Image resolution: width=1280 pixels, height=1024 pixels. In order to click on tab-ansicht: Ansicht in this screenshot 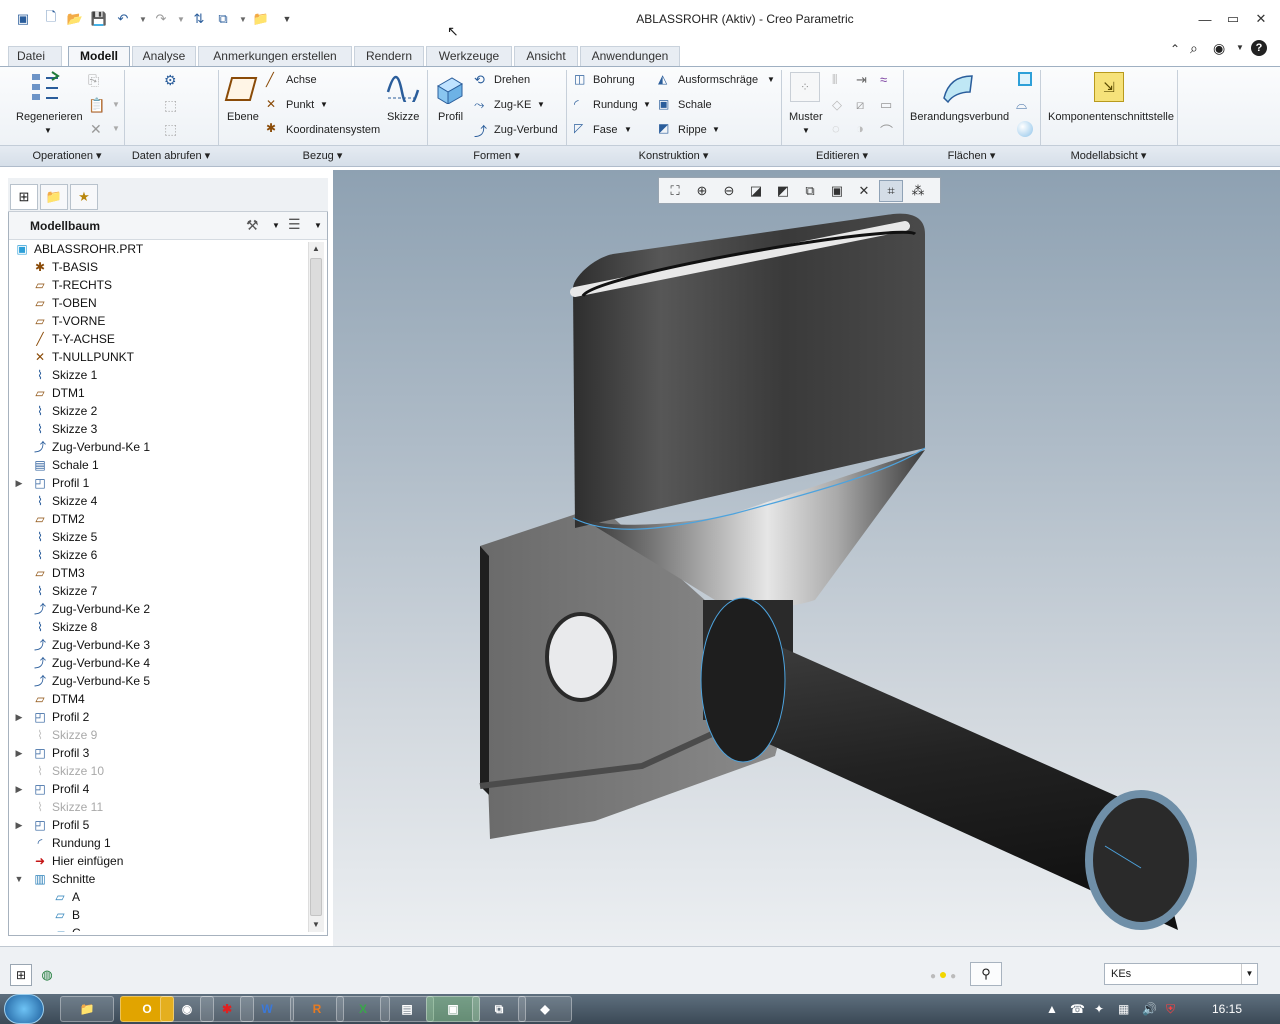, I will do `click(546, 56)`.